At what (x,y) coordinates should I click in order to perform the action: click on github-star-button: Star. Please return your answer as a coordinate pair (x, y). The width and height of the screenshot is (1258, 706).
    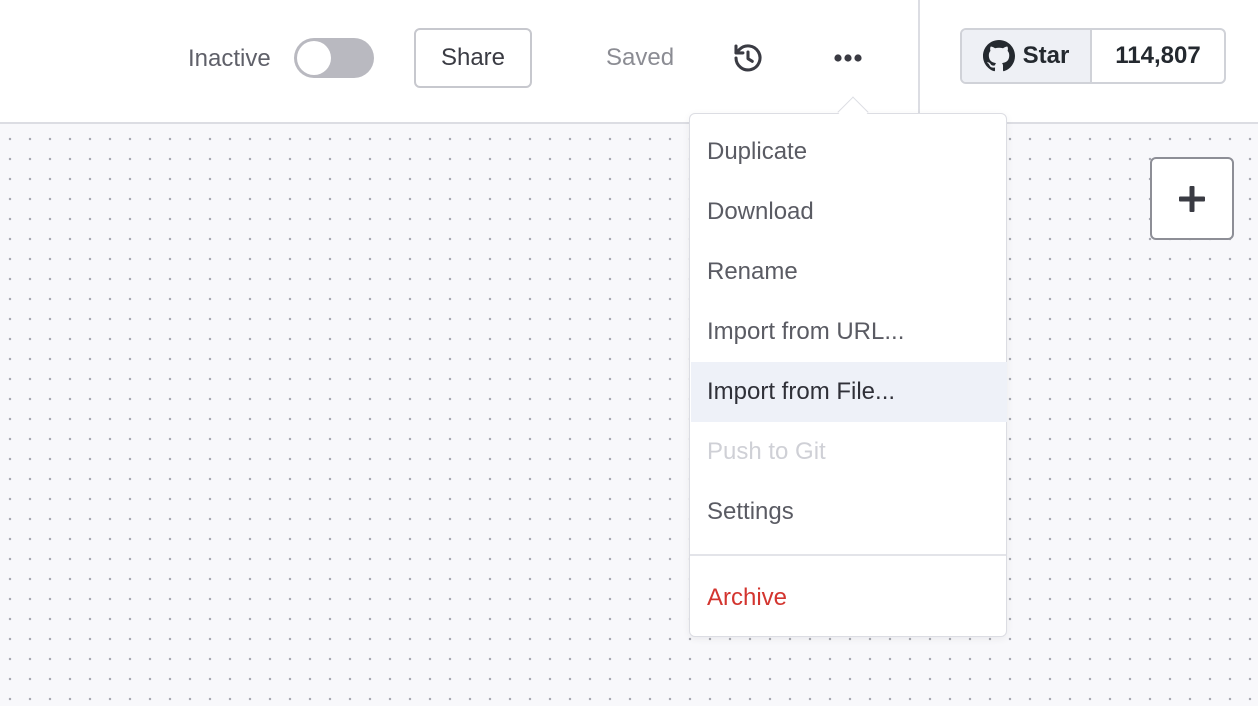
    Looking at the image, I should click on (1027, 56).